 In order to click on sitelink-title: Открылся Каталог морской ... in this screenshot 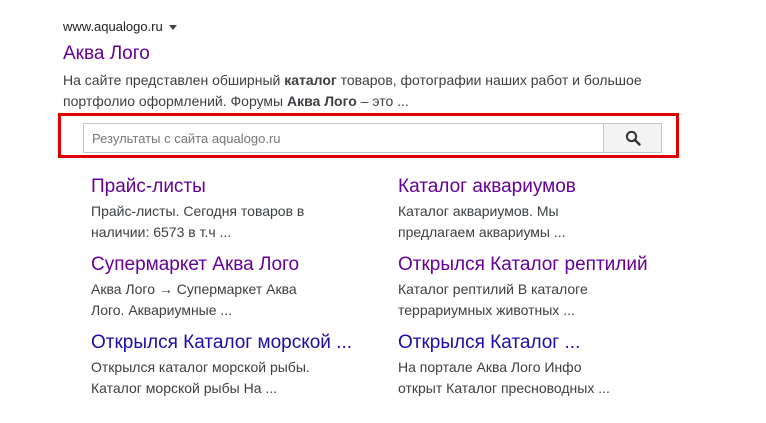, I will do `click(244, 343)`.